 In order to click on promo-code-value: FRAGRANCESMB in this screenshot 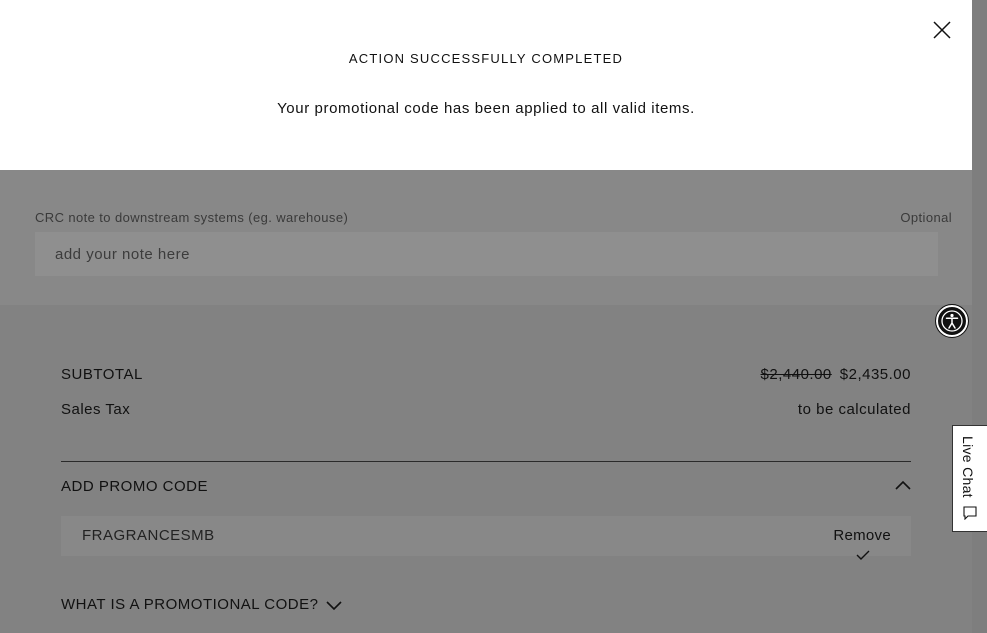, I will do `click(148, 535)`.